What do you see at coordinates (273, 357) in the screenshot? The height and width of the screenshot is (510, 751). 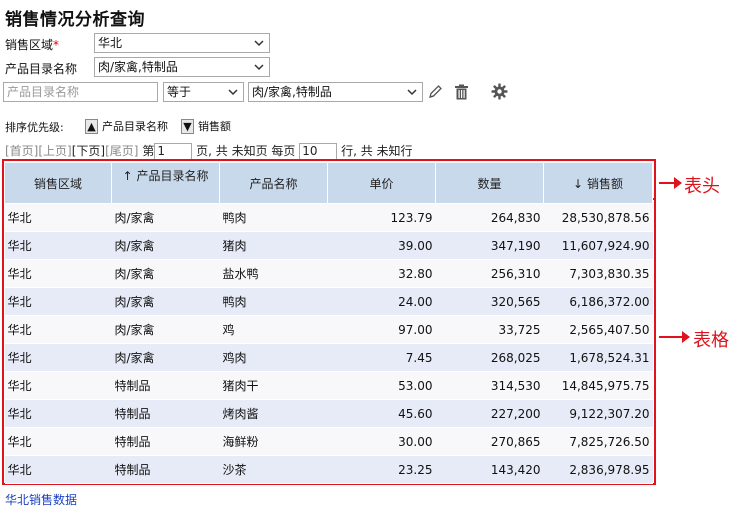 I see `cell-product: 鸡肉` at bounding box center [273, 357].